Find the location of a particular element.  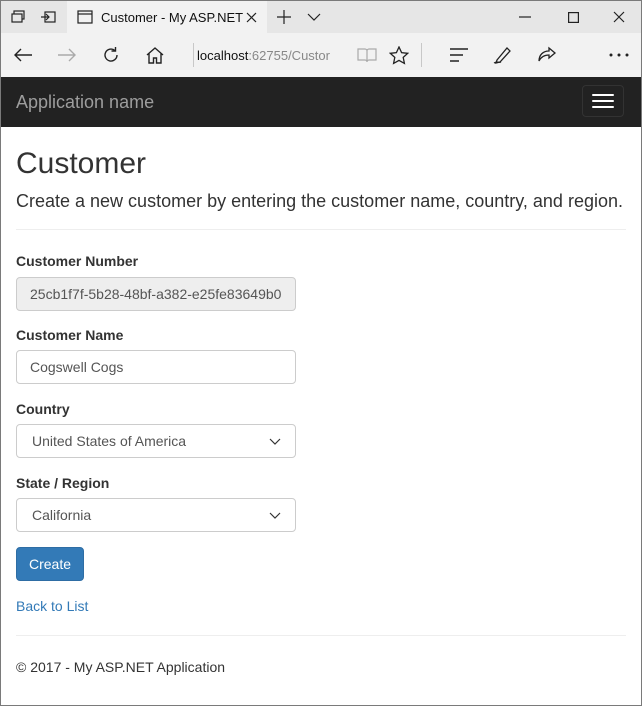

home-icon is located at coordinates (155, 55).